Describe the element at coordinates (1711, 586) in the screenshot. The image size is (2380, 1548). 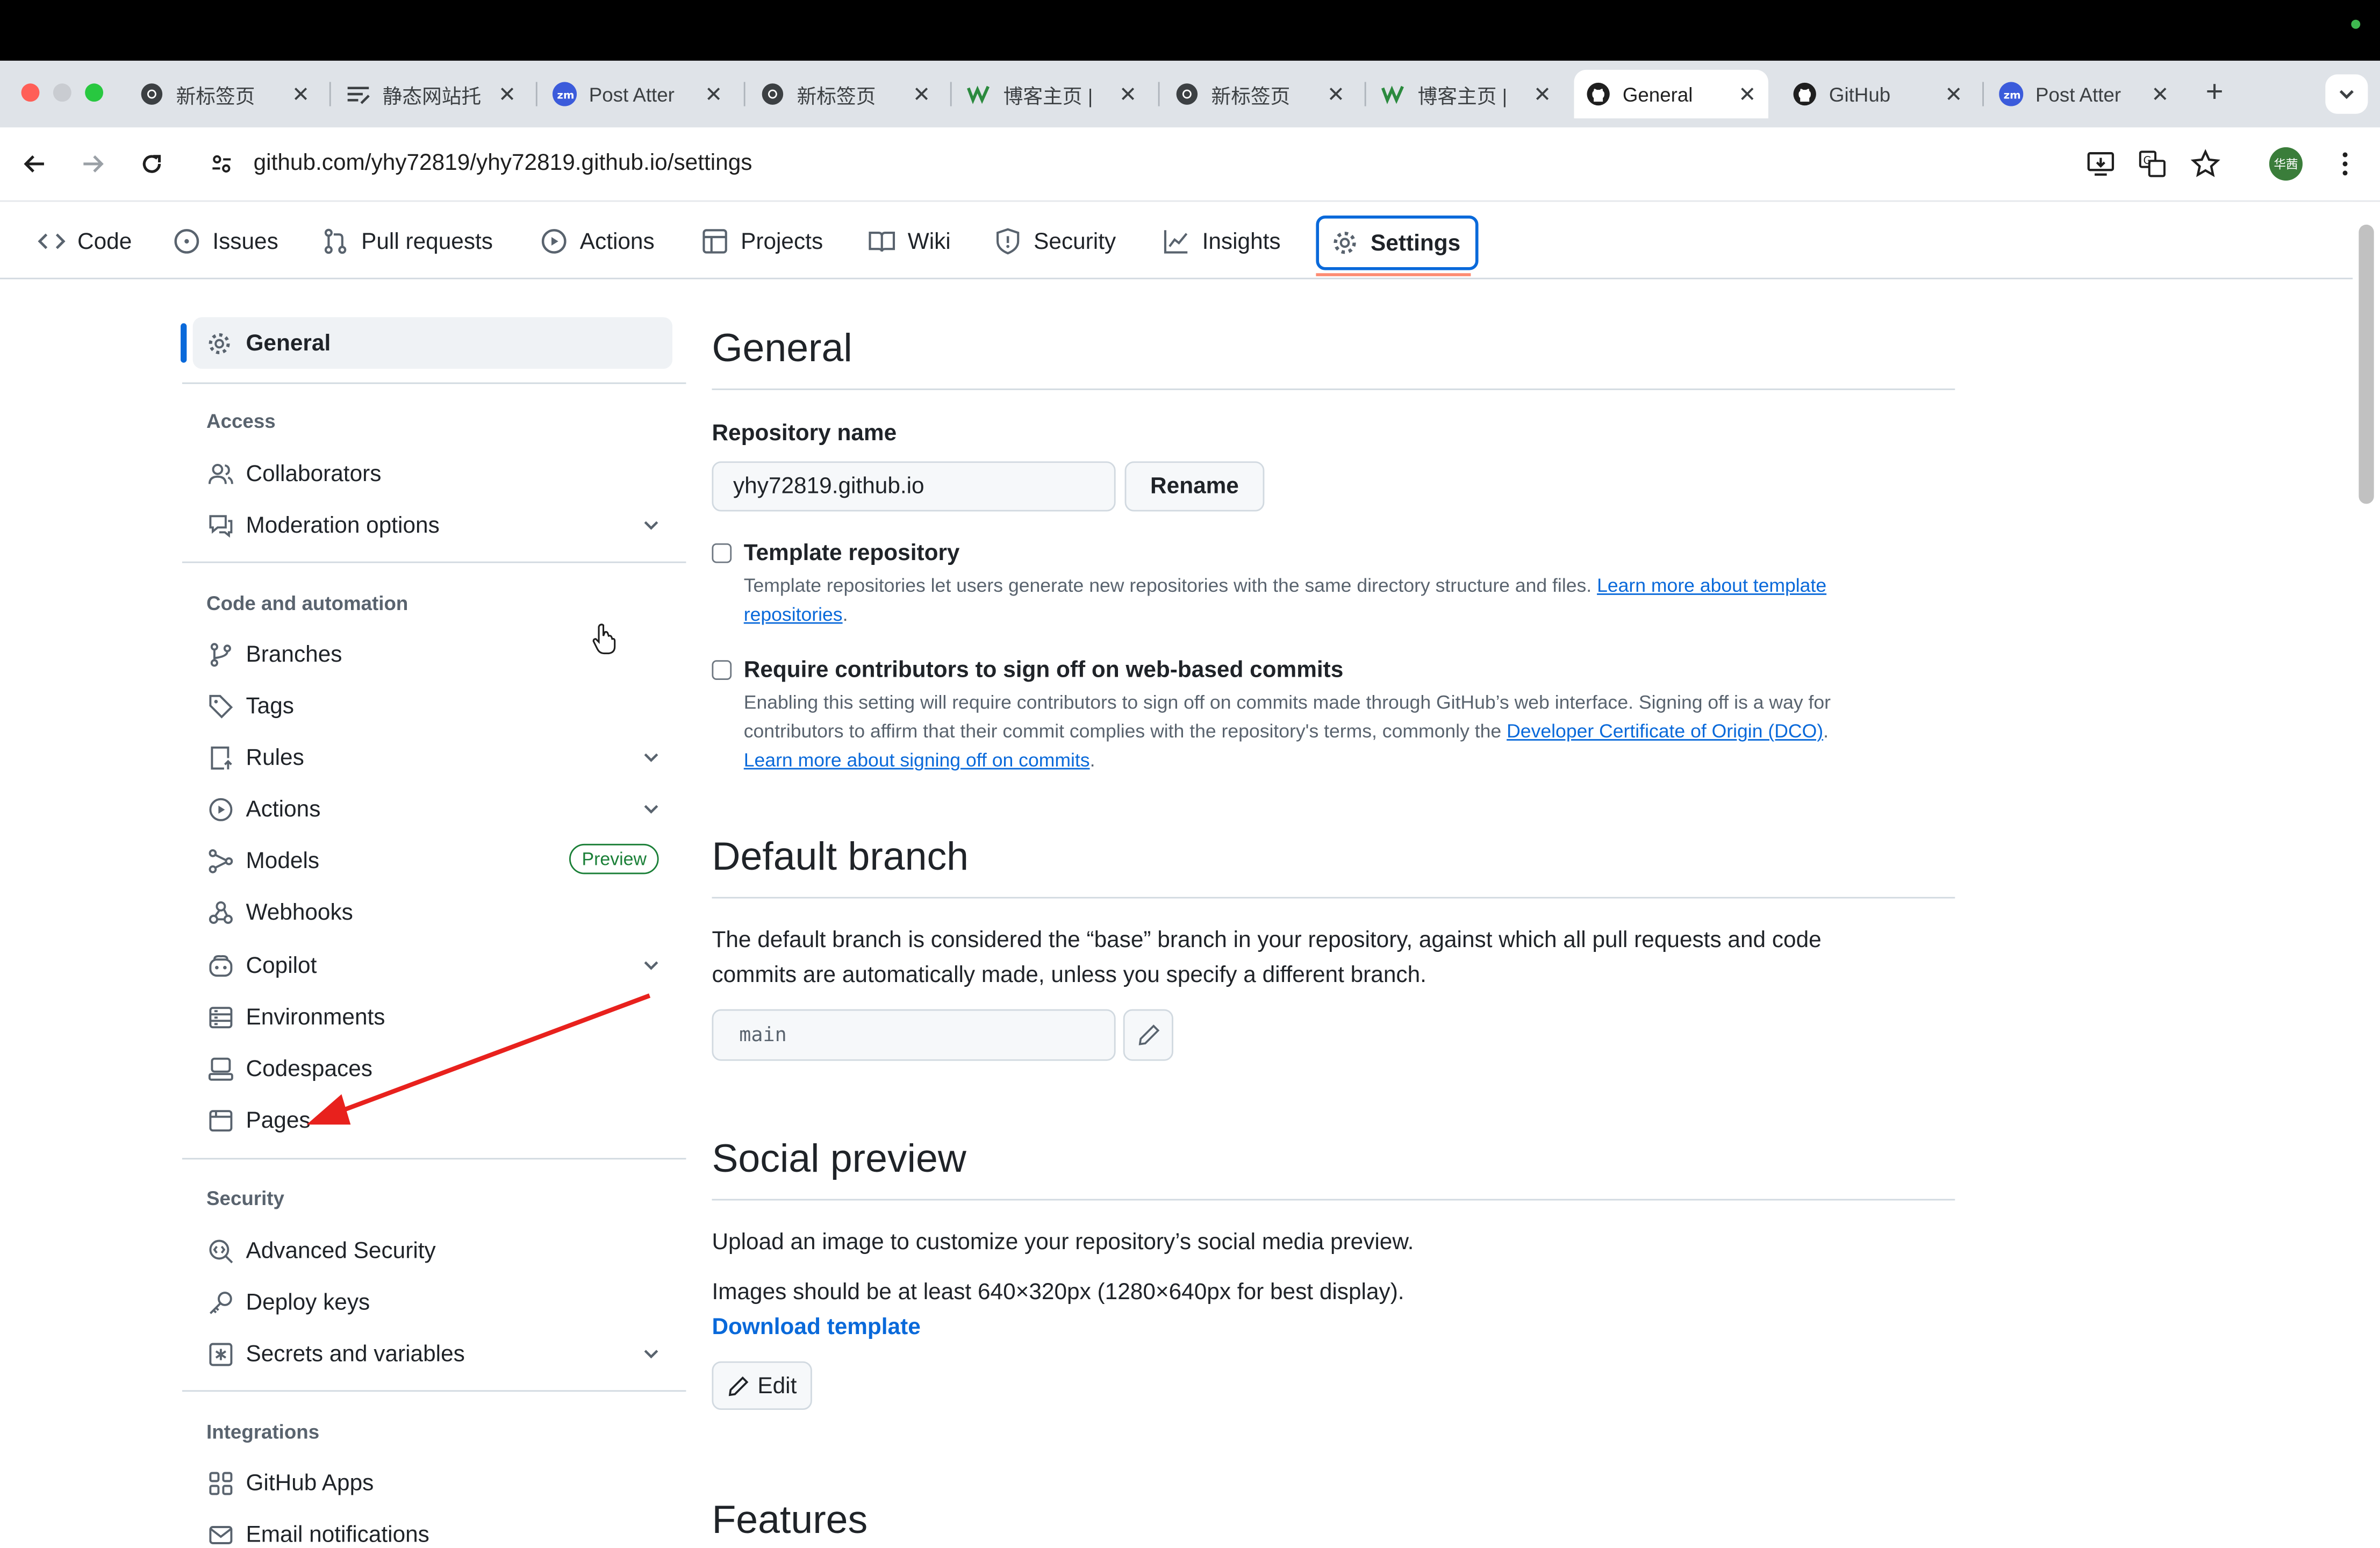
I see `template-learn-more-link: Learn more about template` at that location.